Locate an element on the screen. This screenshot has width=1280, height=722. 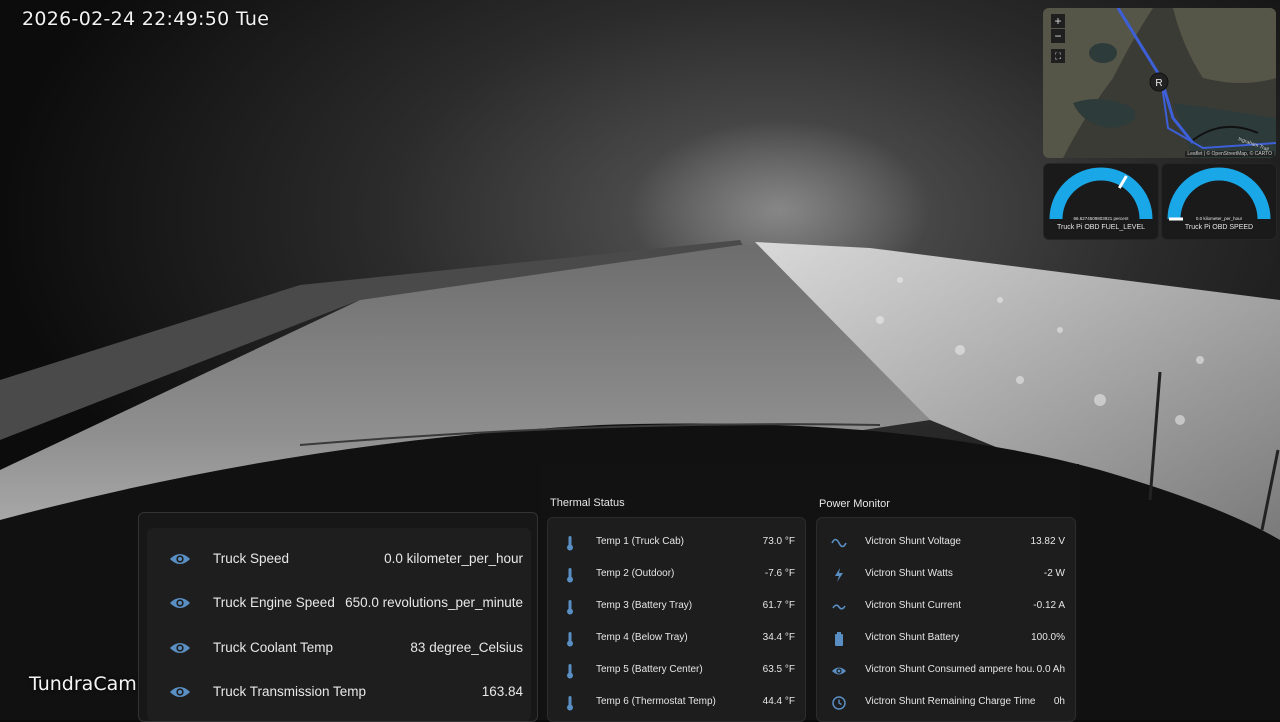
thermal-row: Temp 3 (Battery Tray) 61.7 °F is located at coordinates (676, 607).